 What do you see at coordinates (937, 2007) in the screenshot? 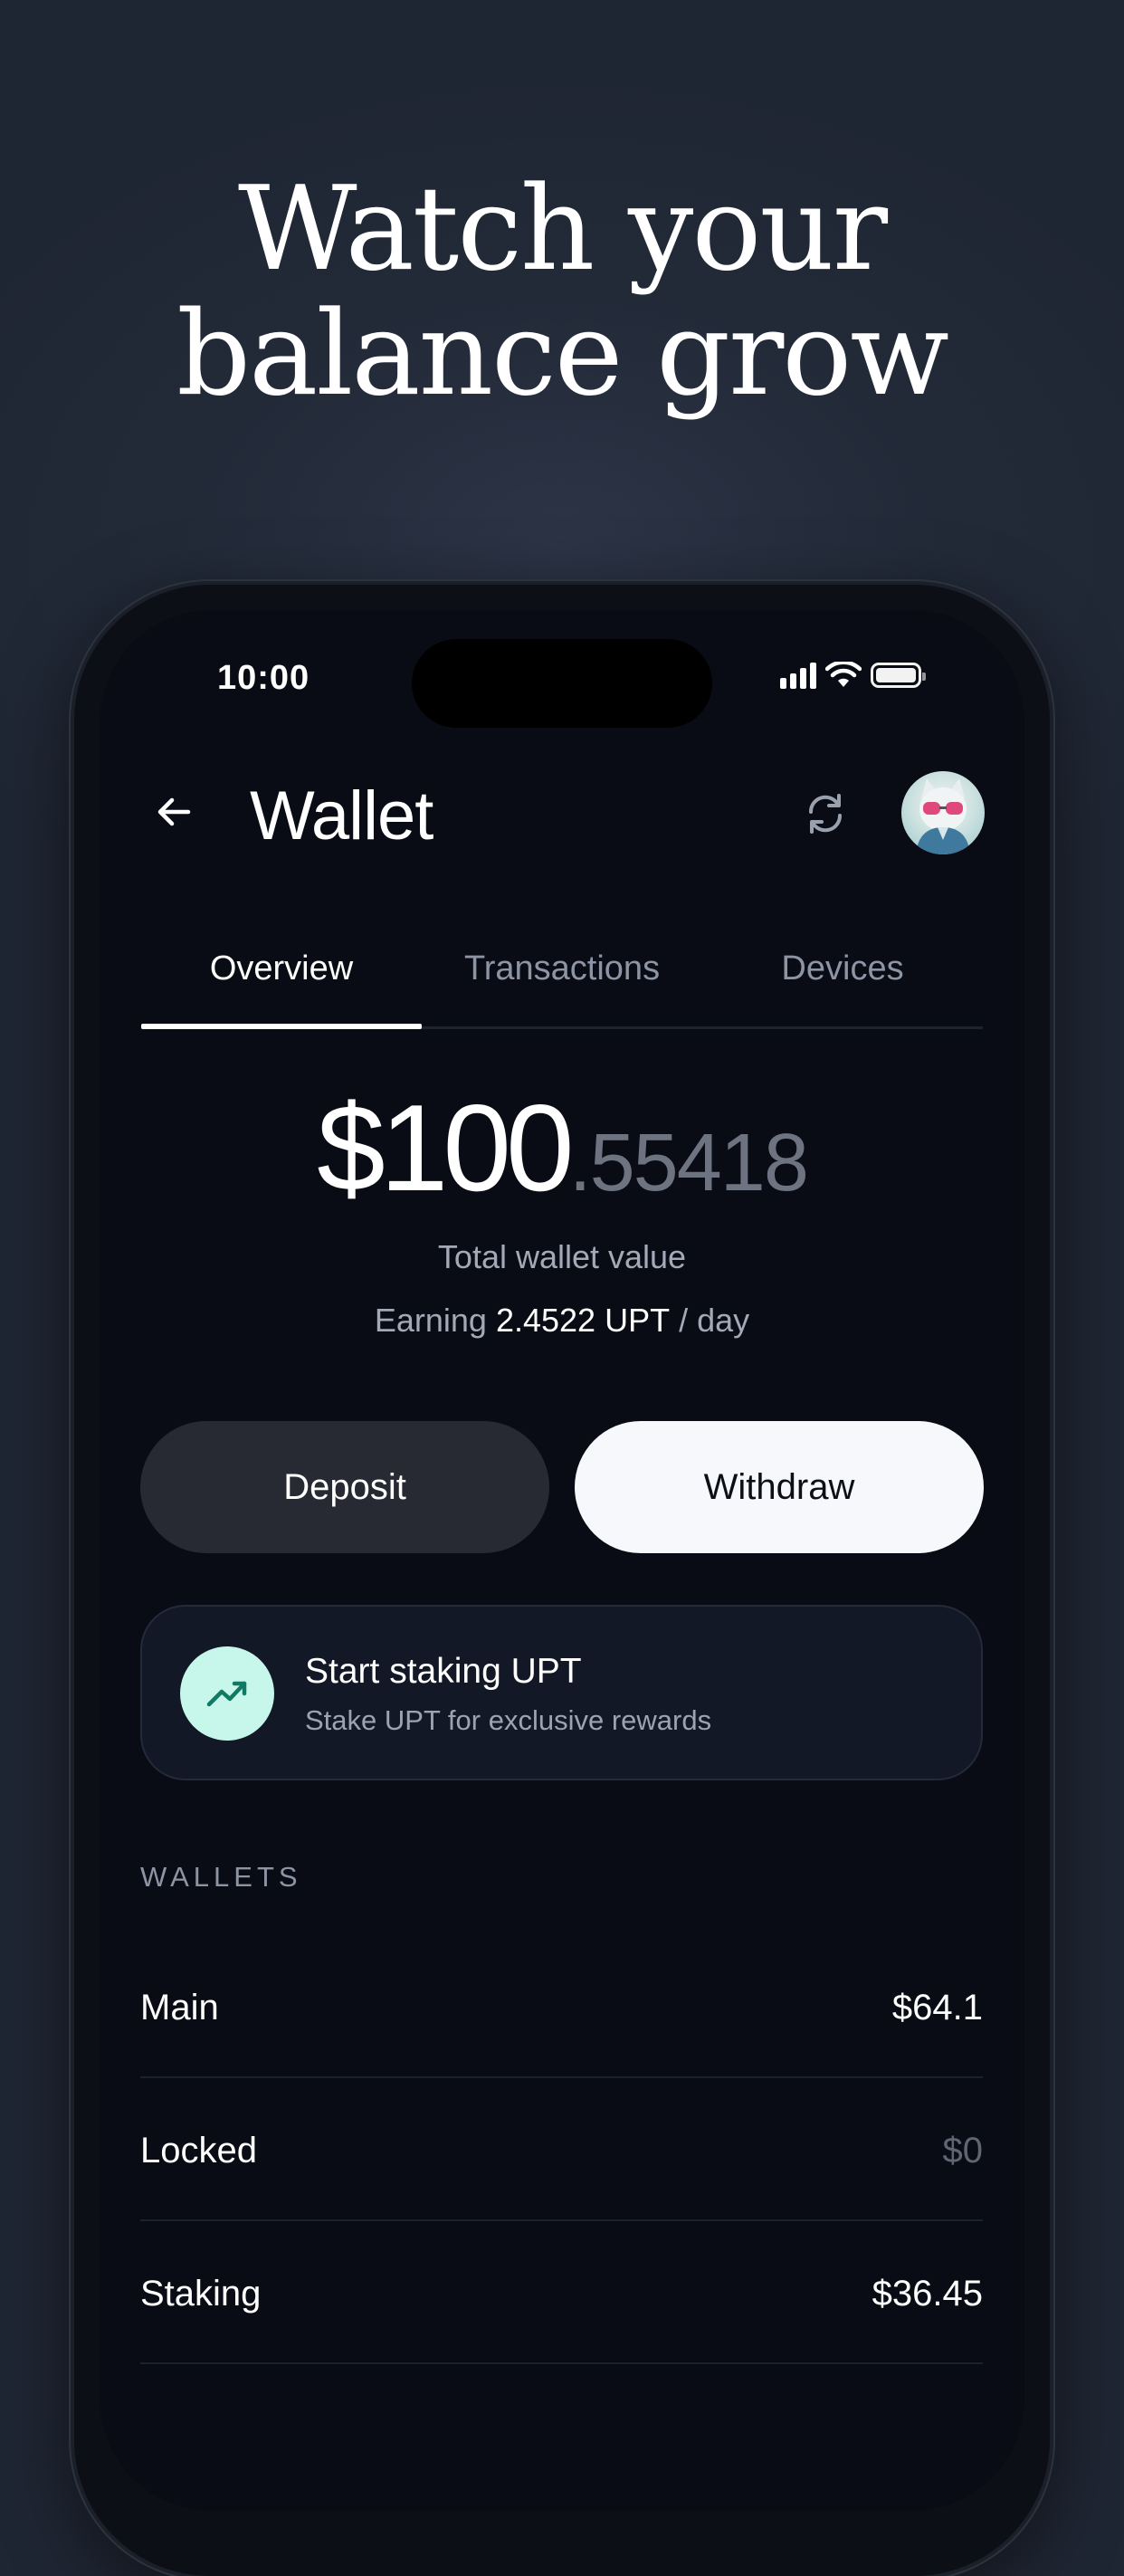
I see `wallet-value: $64.1` at bounding box center [937, 2007].